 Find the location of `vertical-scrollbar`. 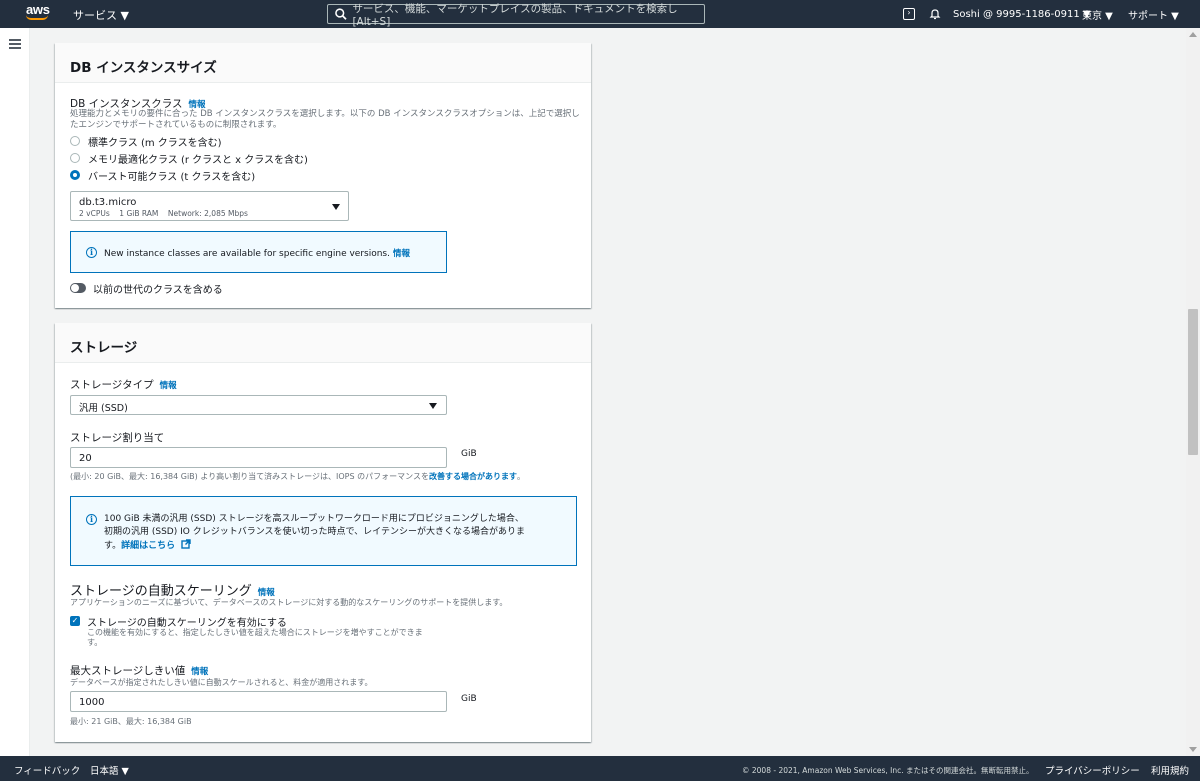

vertical-scrollbar is located at coordinates (1193, 392).